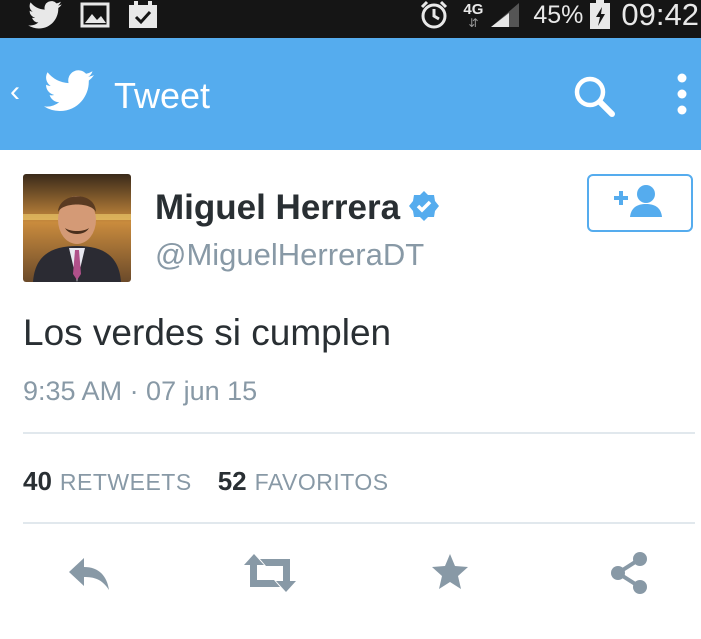  What do you see at coordinates (126, 482) in the screenshot?
I see `retweets-label: RETWEETS` at bounding box center [126, 482].